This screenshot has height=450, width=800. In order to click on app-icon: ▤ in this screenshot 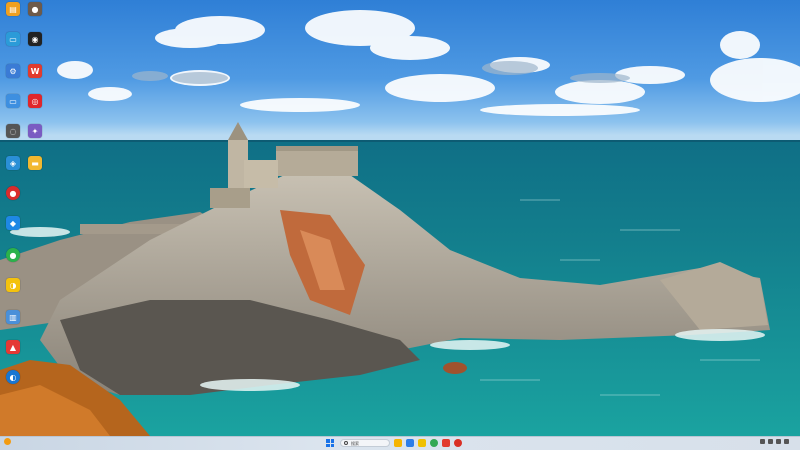, I will do `click(13, 9)`.